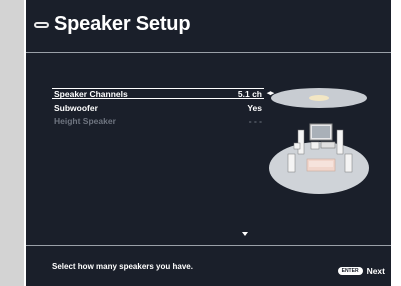 This screenshot has height=286, width=401. I want to click on center-speaker-icon, so click(315, 145).